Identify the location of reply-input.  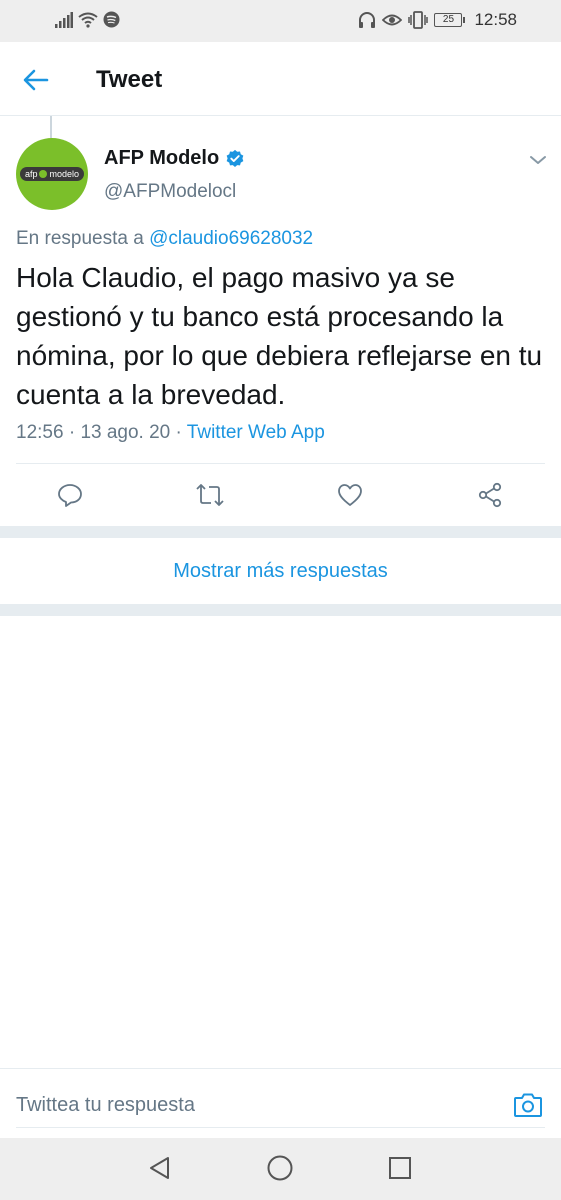
(261, 1105).